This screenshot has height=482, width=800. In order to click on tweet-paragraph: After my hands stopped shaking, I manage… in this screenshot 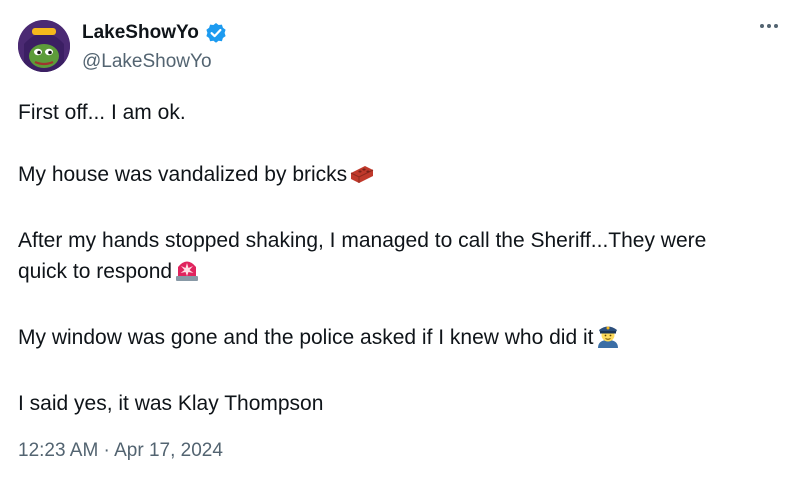, I will do `click(388, 258)`.